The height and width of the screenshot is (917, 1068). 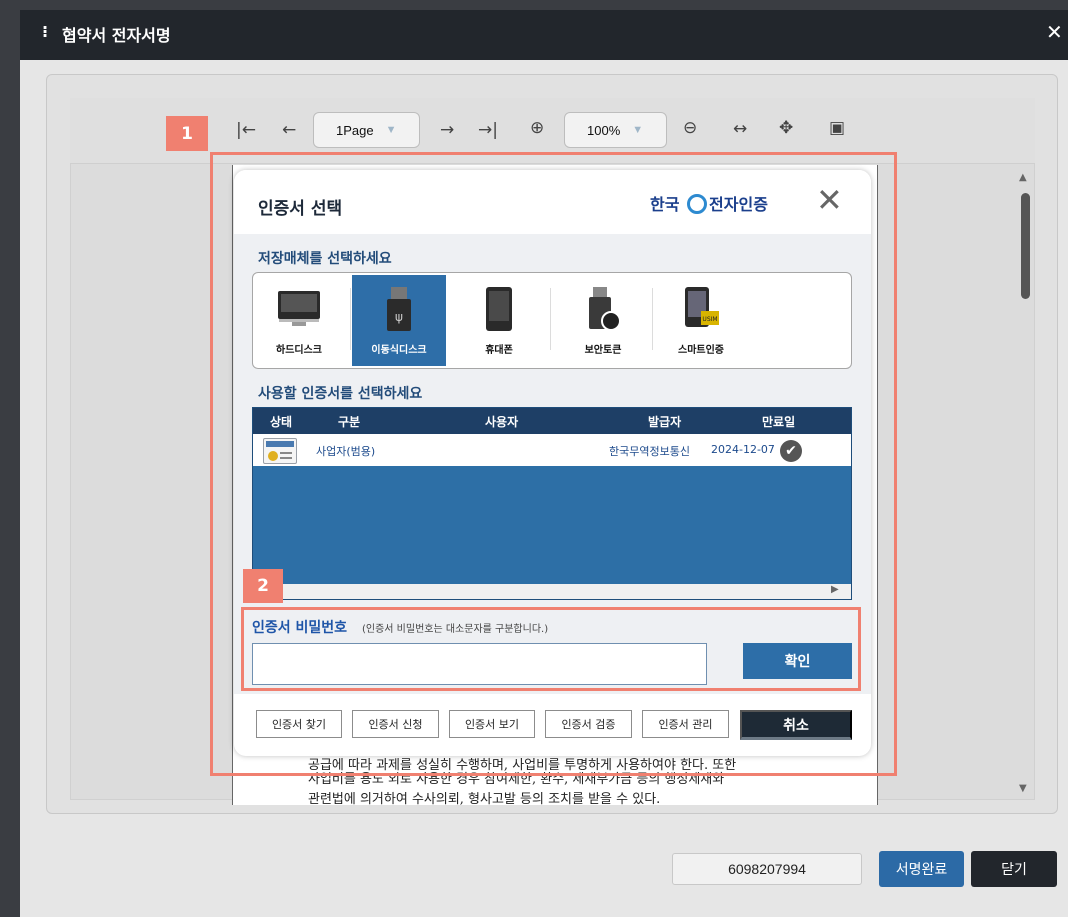 I want to click on cert-type: 사업자(범용), so click(x=346, y=451).